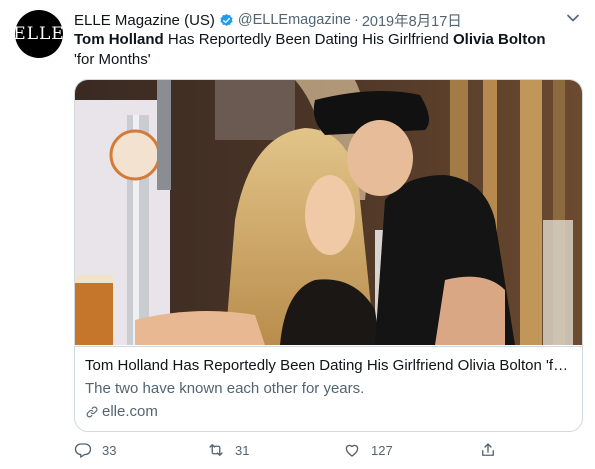 This screenshot has height=469, width=595. Describe the element at coordinates (83, 450) in the screenshot. I see `reply-icon` at that location.